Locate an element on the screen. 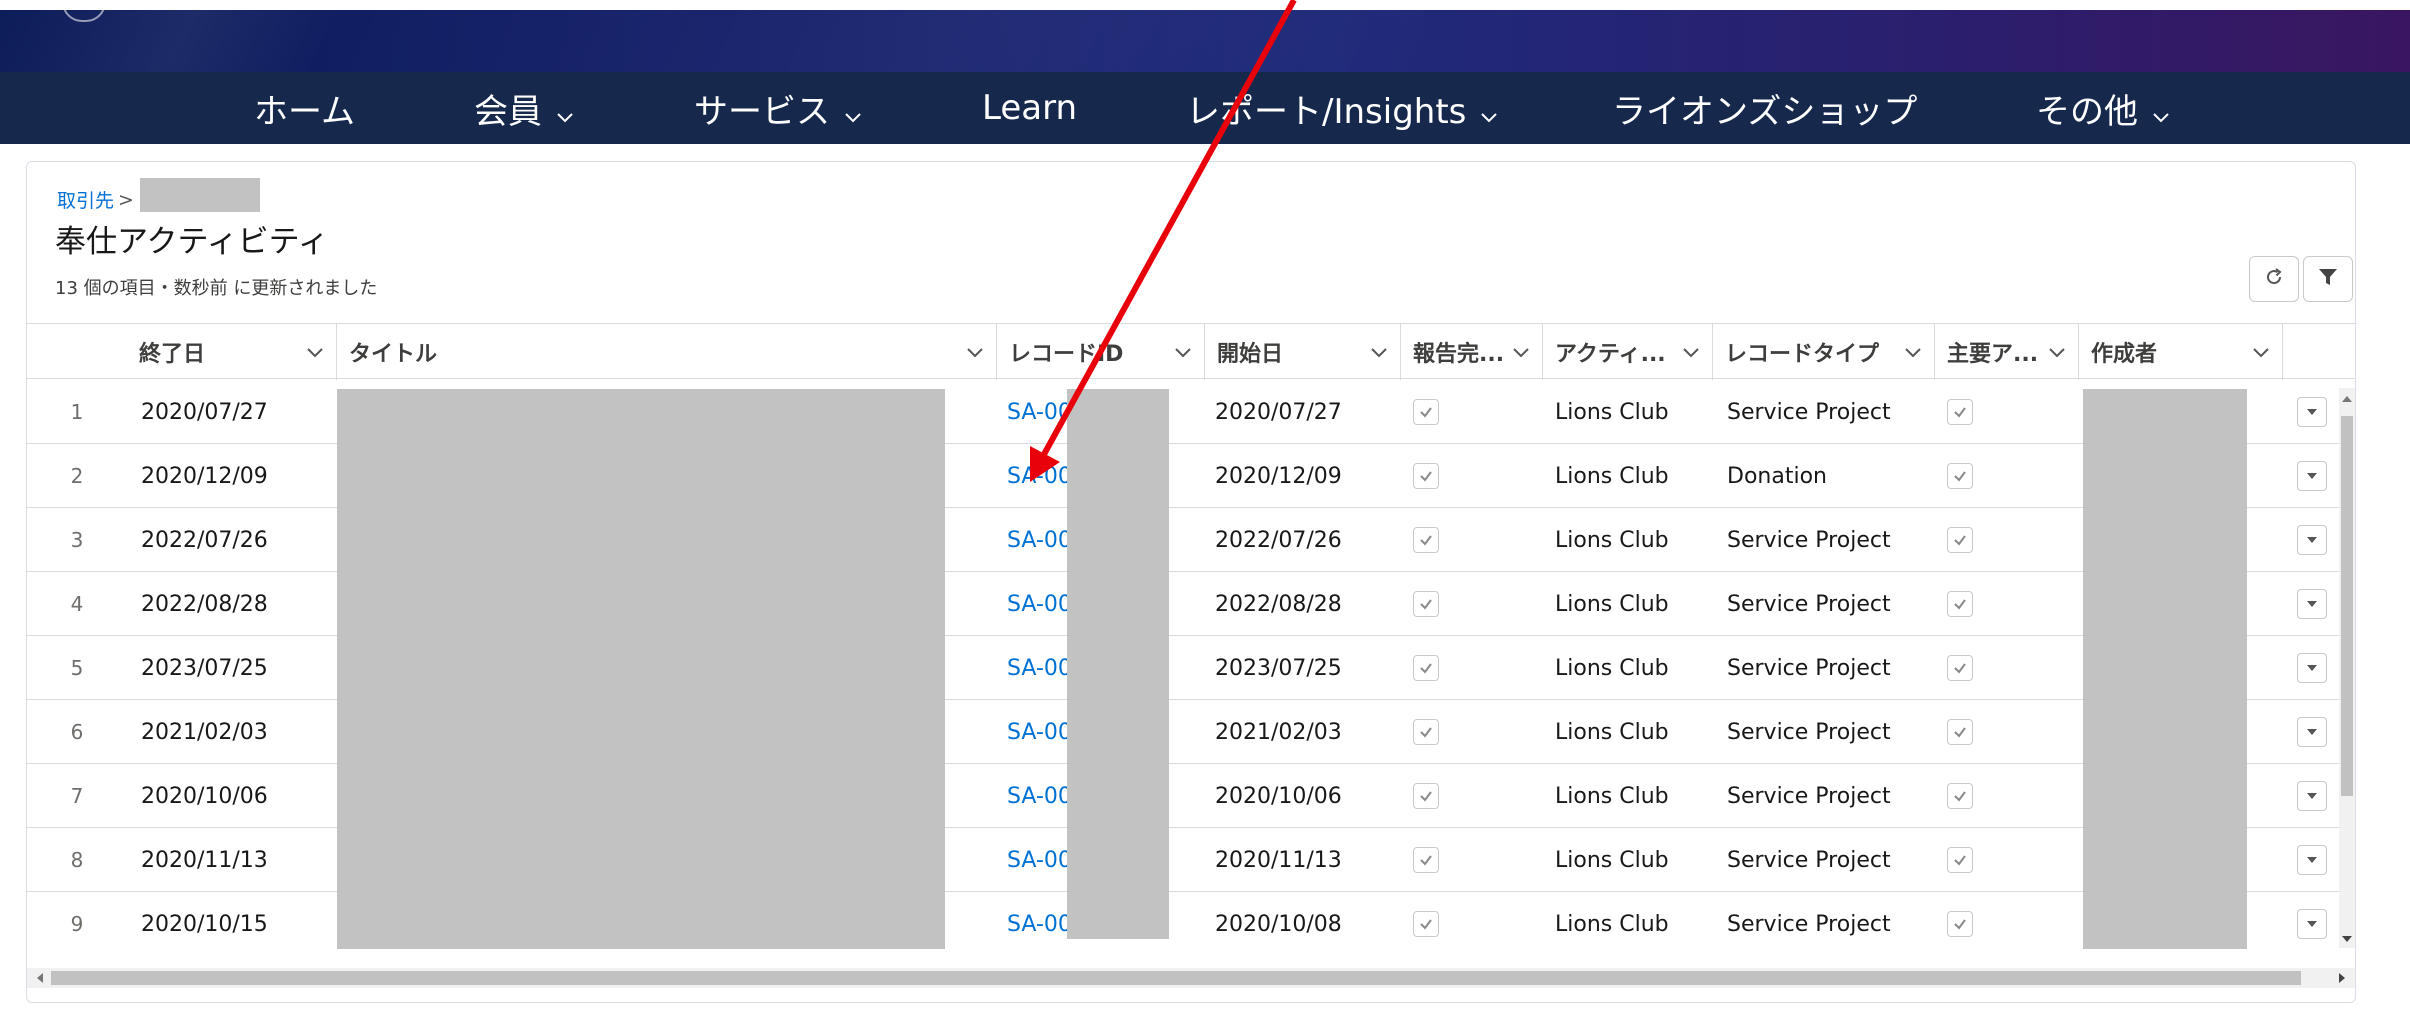  redacted-created-by-column is located at coordinates (2165, 669).